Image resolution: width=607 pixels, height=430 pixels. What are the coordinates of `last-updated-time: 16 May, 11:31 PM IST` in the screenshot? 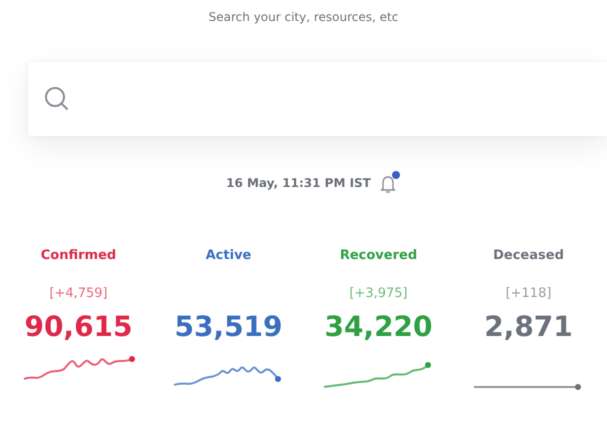 It's located at (298, 183).